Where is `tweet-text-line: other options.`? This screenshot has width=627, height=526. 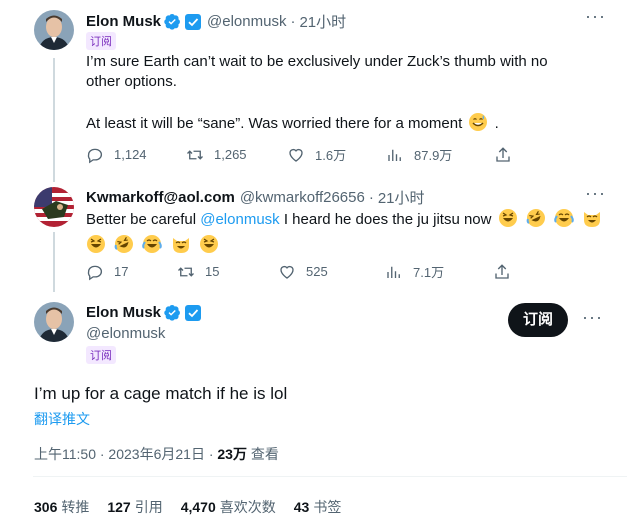 tweet-text-line: other options. is located at coordinates (131, 81).